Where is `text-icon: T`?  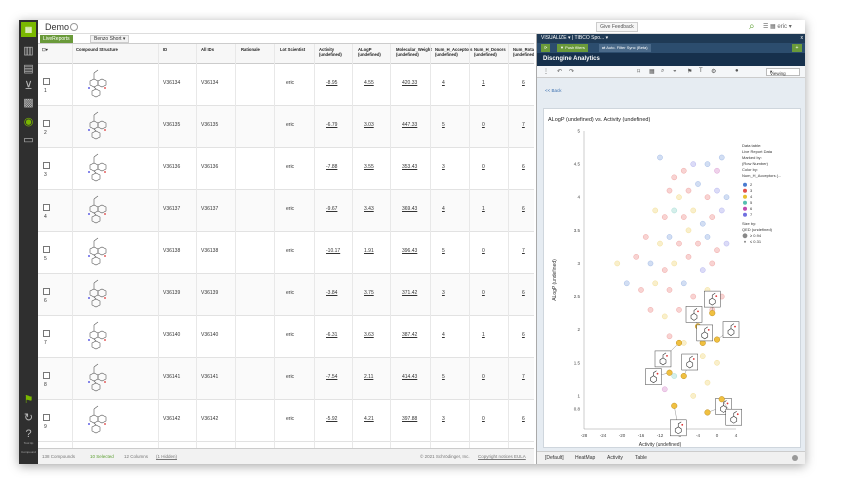 text-icon: T is located at coordinates (701, 71).